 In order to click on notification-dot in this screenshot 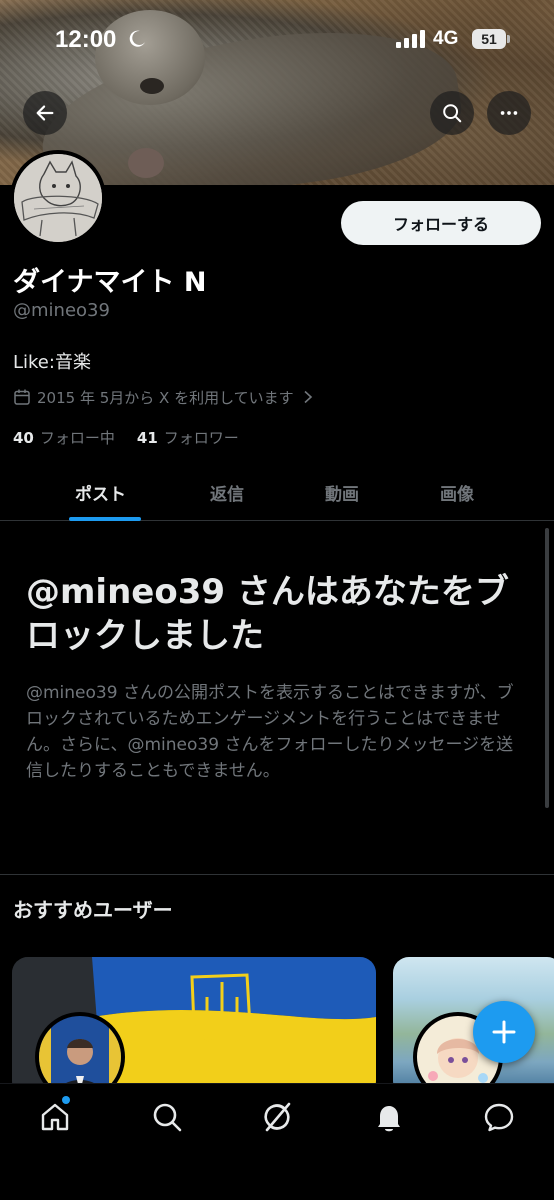, I will do `click(66, 1100)`.